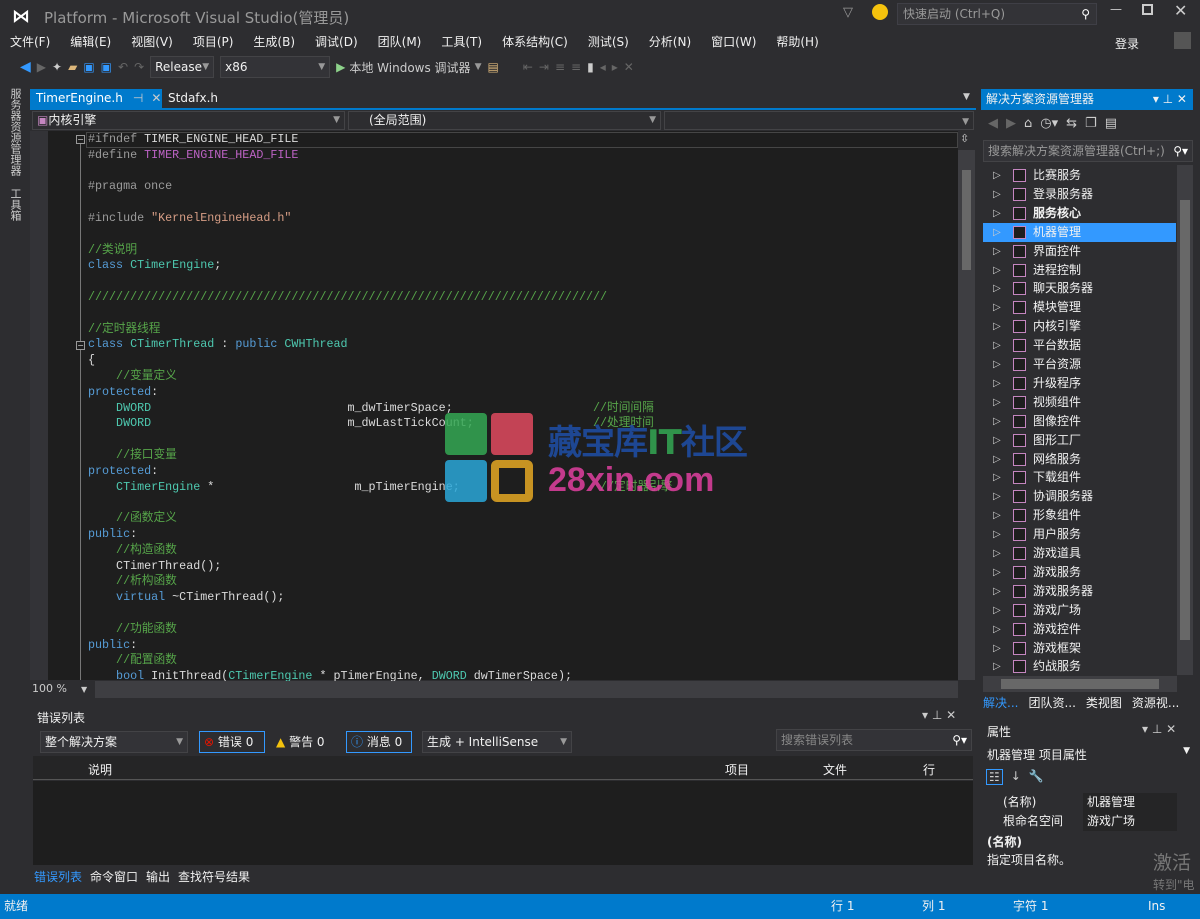 This screenshot has width=1200, height=919. What do you see at coordinates (1089, 754) in the screenshot?
I see `properties-object-select: 机器管理 项目属性 ▼` at bounding box center [1089, 754].